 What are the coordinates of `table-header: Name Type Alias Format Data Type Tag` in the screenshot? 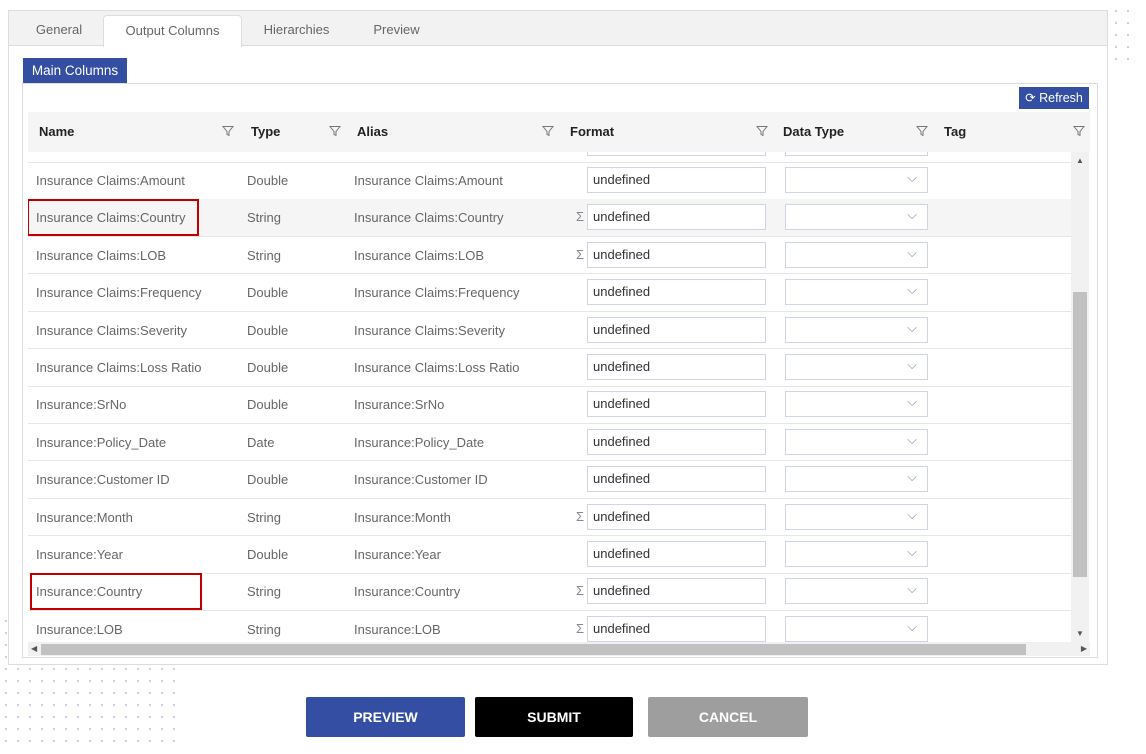 It's located at (559, 132).